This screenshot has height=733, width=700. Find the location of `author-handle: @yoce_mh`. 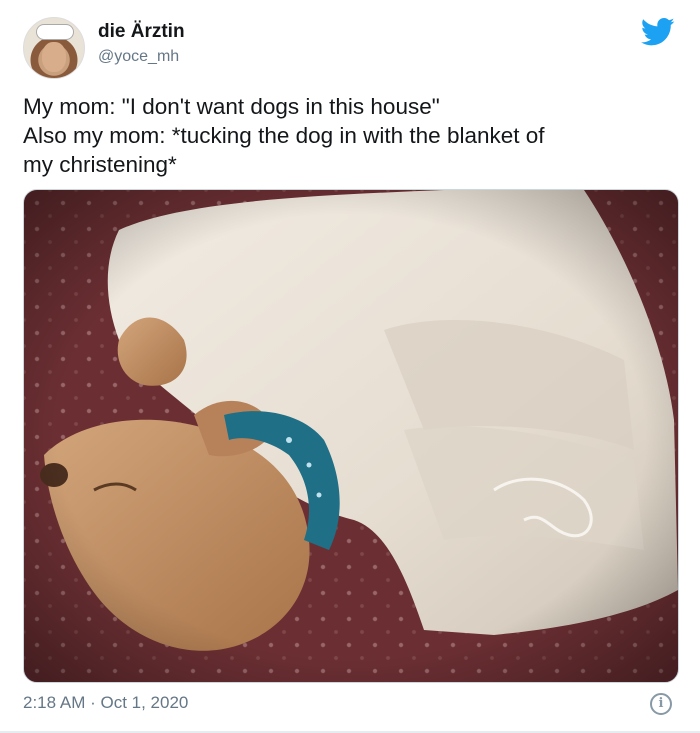

author-handle: @yoce_mh is located at coordinates (138, 57).